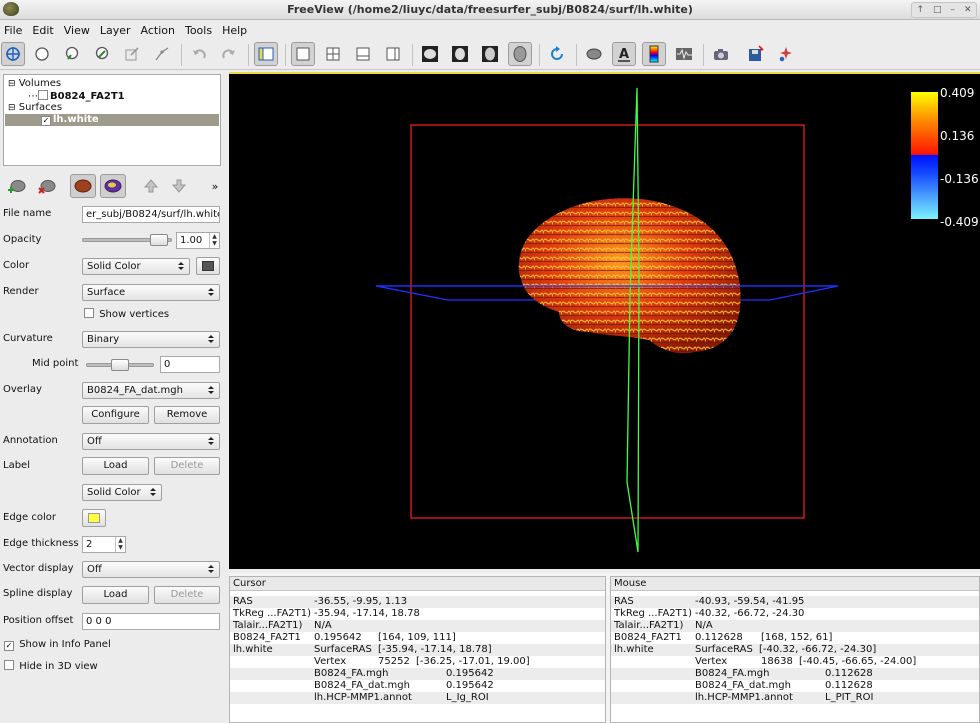  What do you see at coordinates (72, 54) in the screenshot?
I see `voxel-edit-icon` at bounding box center [72, 54].